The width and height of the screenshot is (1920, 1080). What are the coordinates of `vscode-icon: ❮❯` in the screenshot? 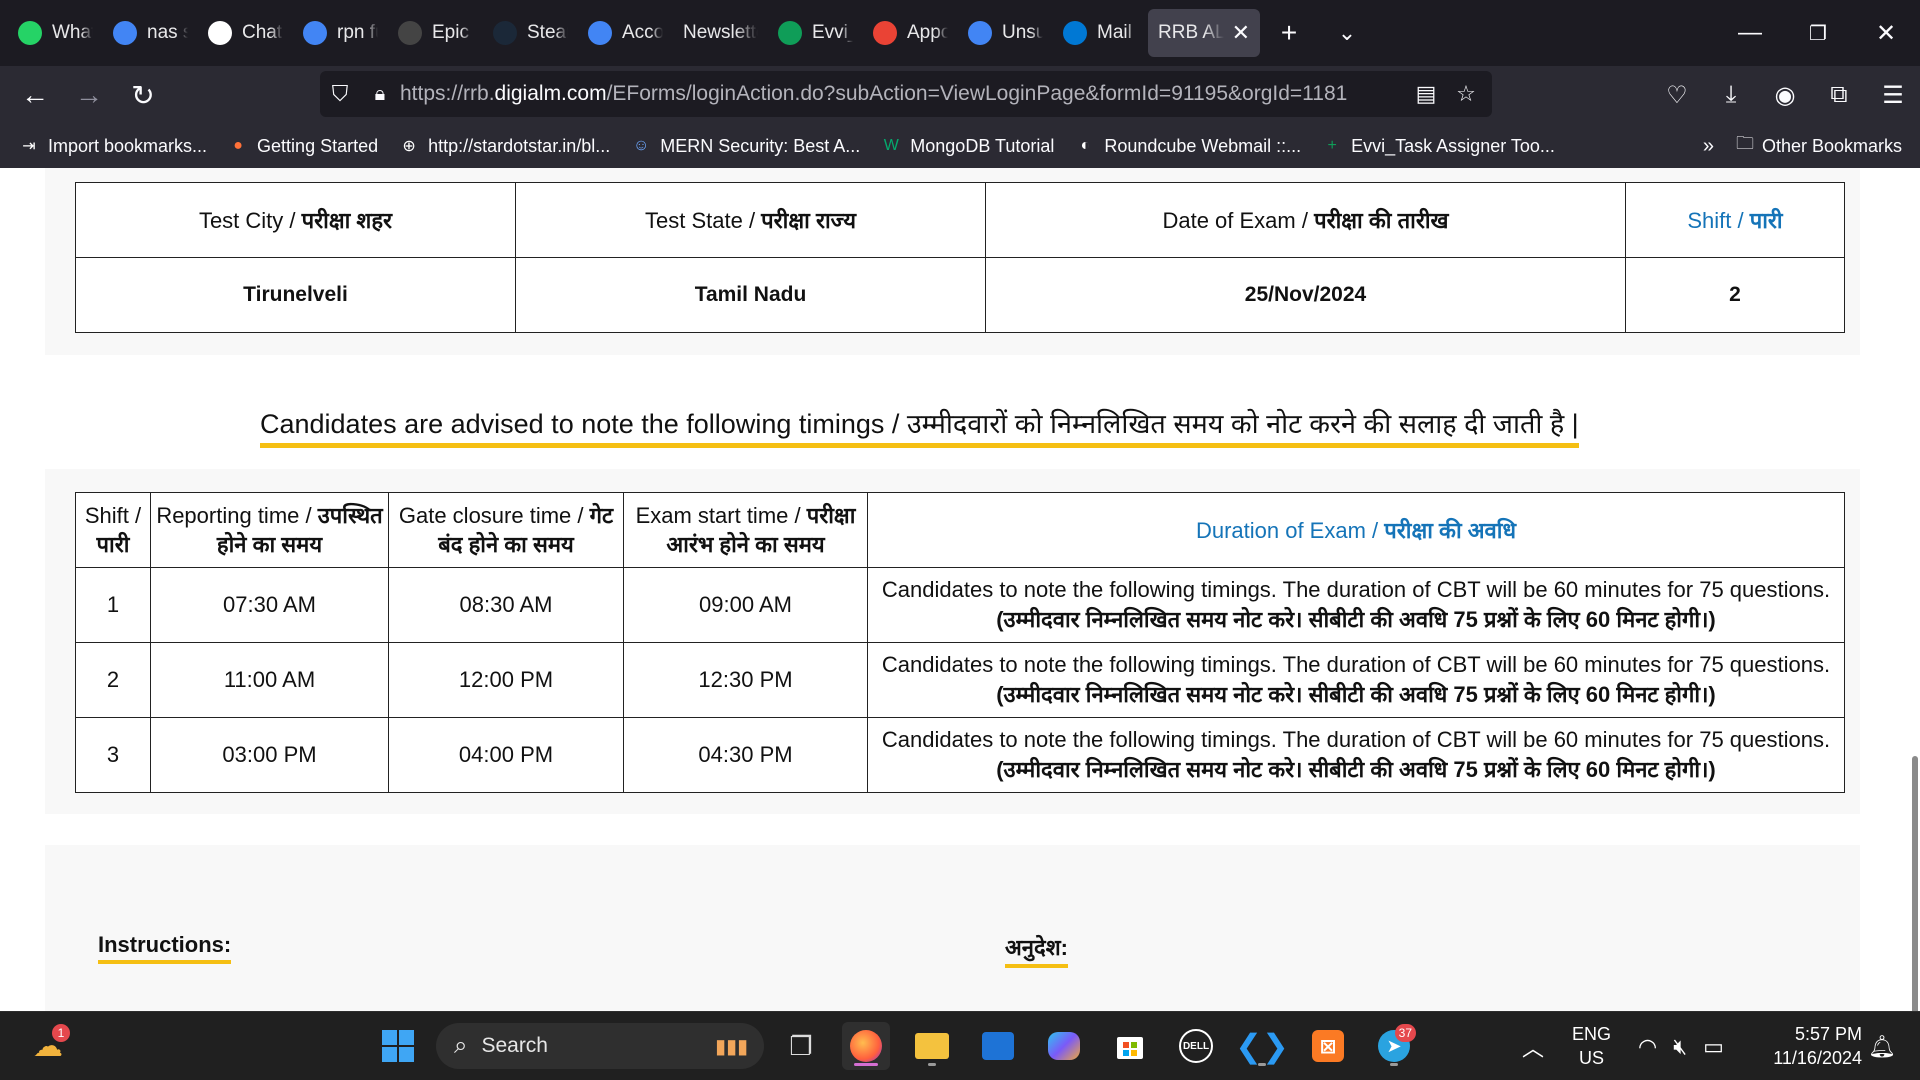 It's located at (1262, 1046).